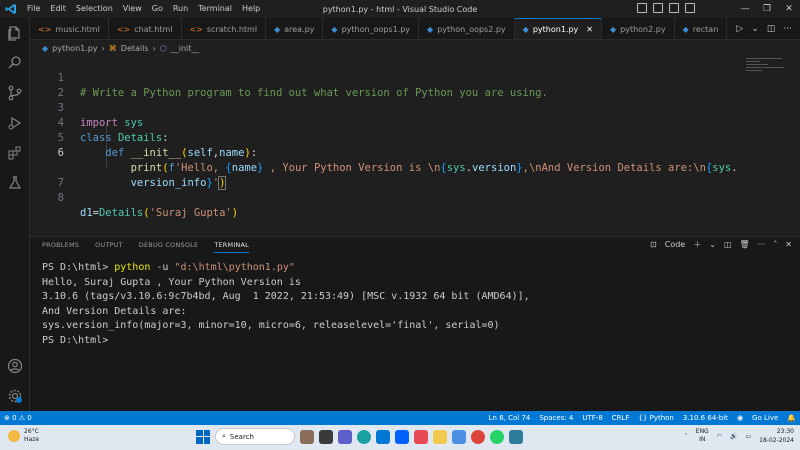  What do you see at coordinates (767, 9) in the screenshot?
I see `maximize-icon: ❐` at bounding box center [767, 9].